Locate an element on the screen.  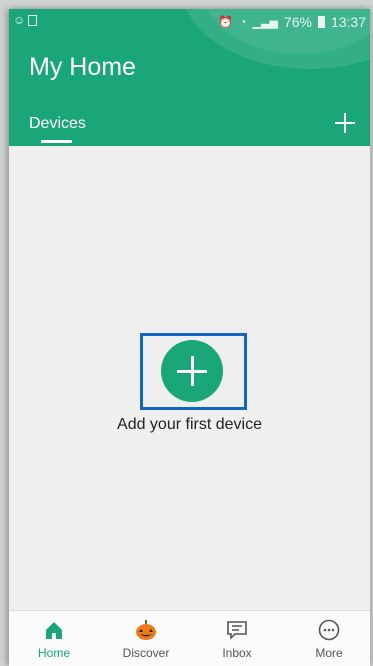
wifi-icon: ◔ is located at coordinates (243, 22).